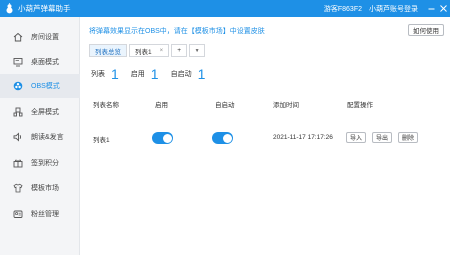  What do you see at coordinates (201, 74) in the screenshot?
I see `stat-autostart-value: 1` at bounding box center [201, 74].